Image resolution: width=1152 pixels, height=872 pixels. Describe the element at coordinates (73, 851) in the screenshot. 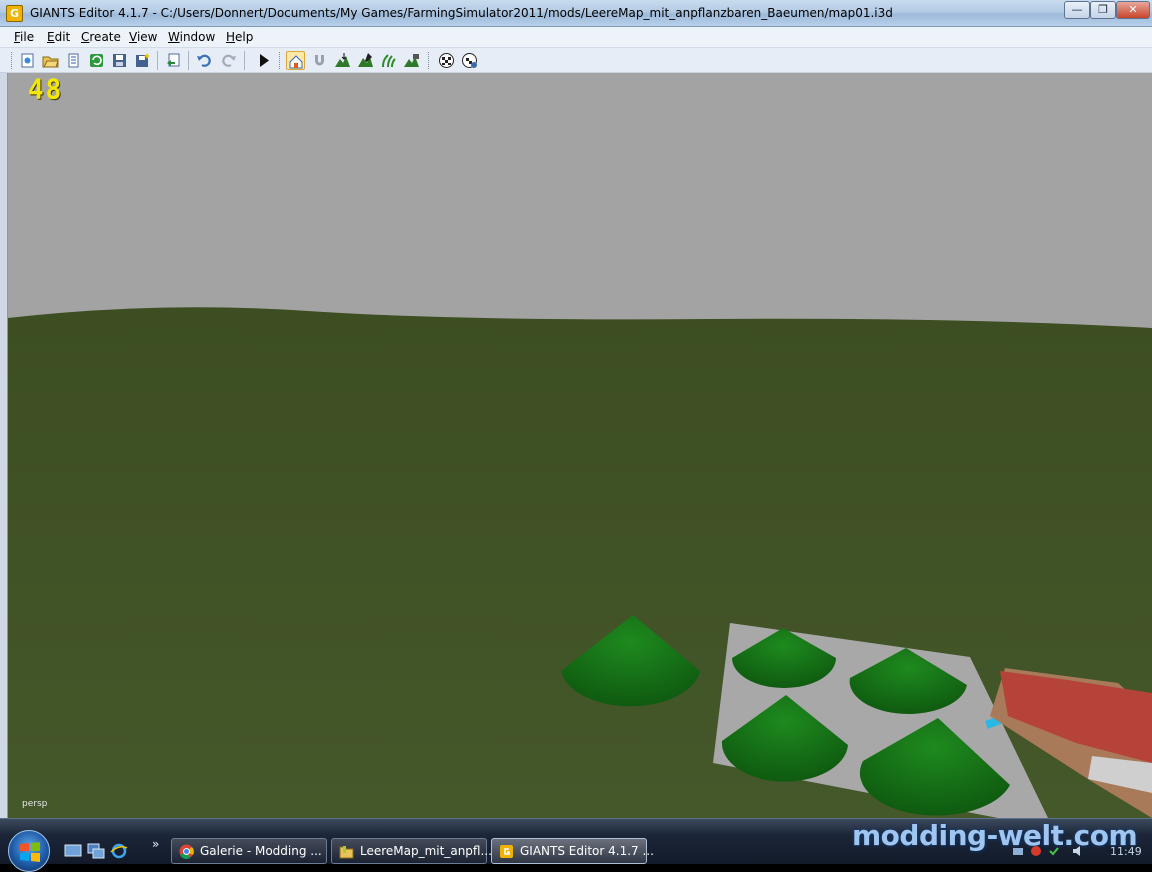

I see `show-desktop-icon` at that location.